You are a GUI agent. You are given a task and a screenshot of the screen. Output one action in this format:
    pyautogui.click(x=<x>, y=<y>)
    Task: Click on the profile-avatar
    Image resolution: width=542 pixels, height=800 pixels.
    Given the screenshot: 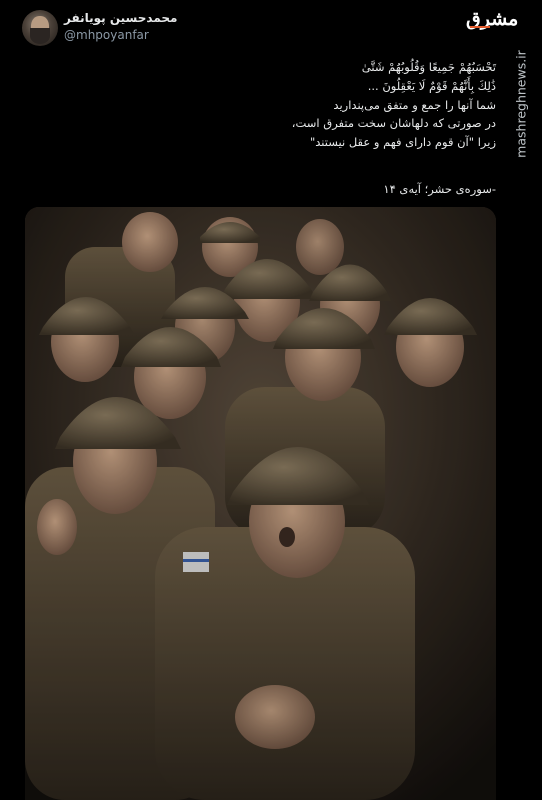 What is the action you would take?
    pyautogui.click(x=40, y=28)
    